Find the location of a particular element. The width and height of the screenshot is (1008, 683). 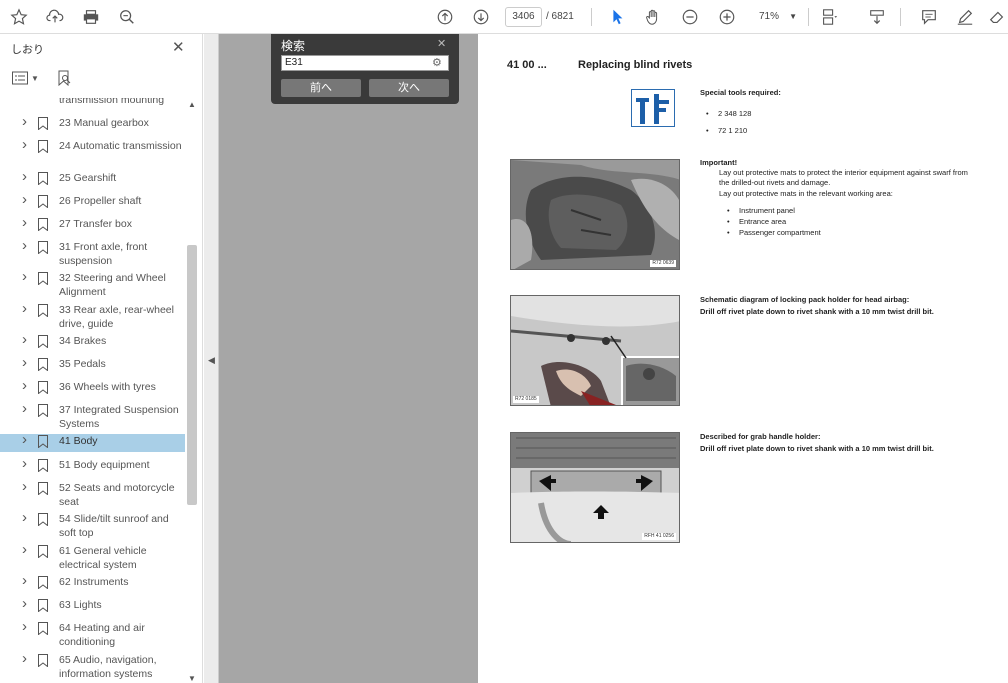

list-item: Entrance area is located at coordinates (801, 221).